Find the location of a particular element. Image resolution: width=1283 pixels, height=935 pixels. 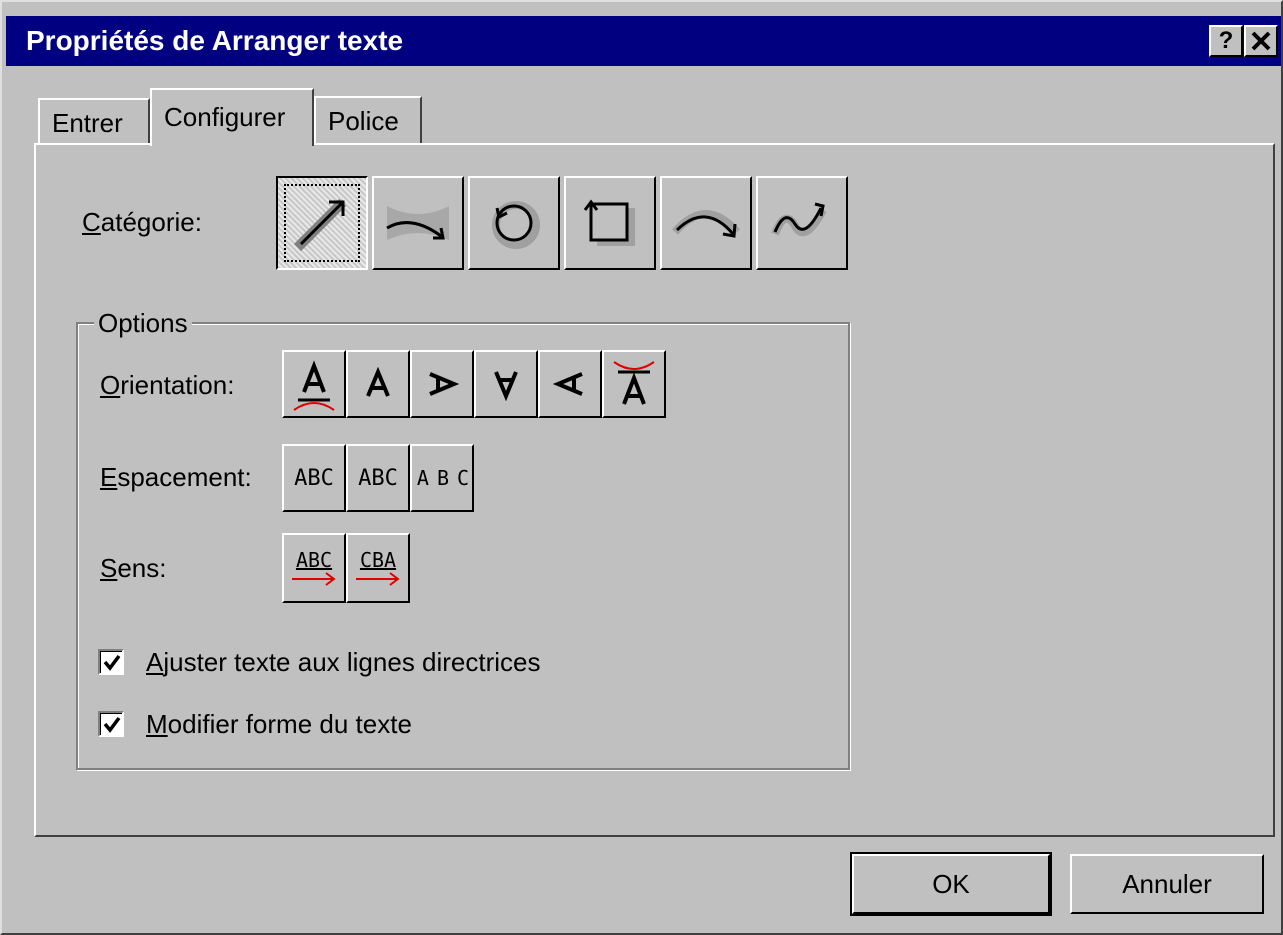

fit-guidelines-checkbox is located at coordinates (111, 662).